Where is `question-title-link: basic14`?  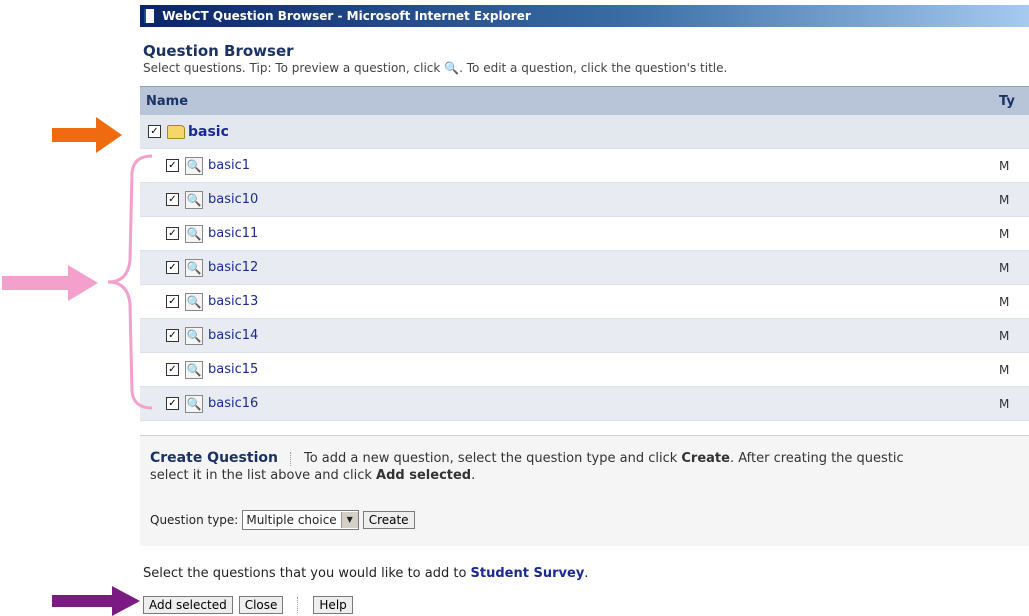
question-title-link: basic14 is located at coordinates (233, 335).